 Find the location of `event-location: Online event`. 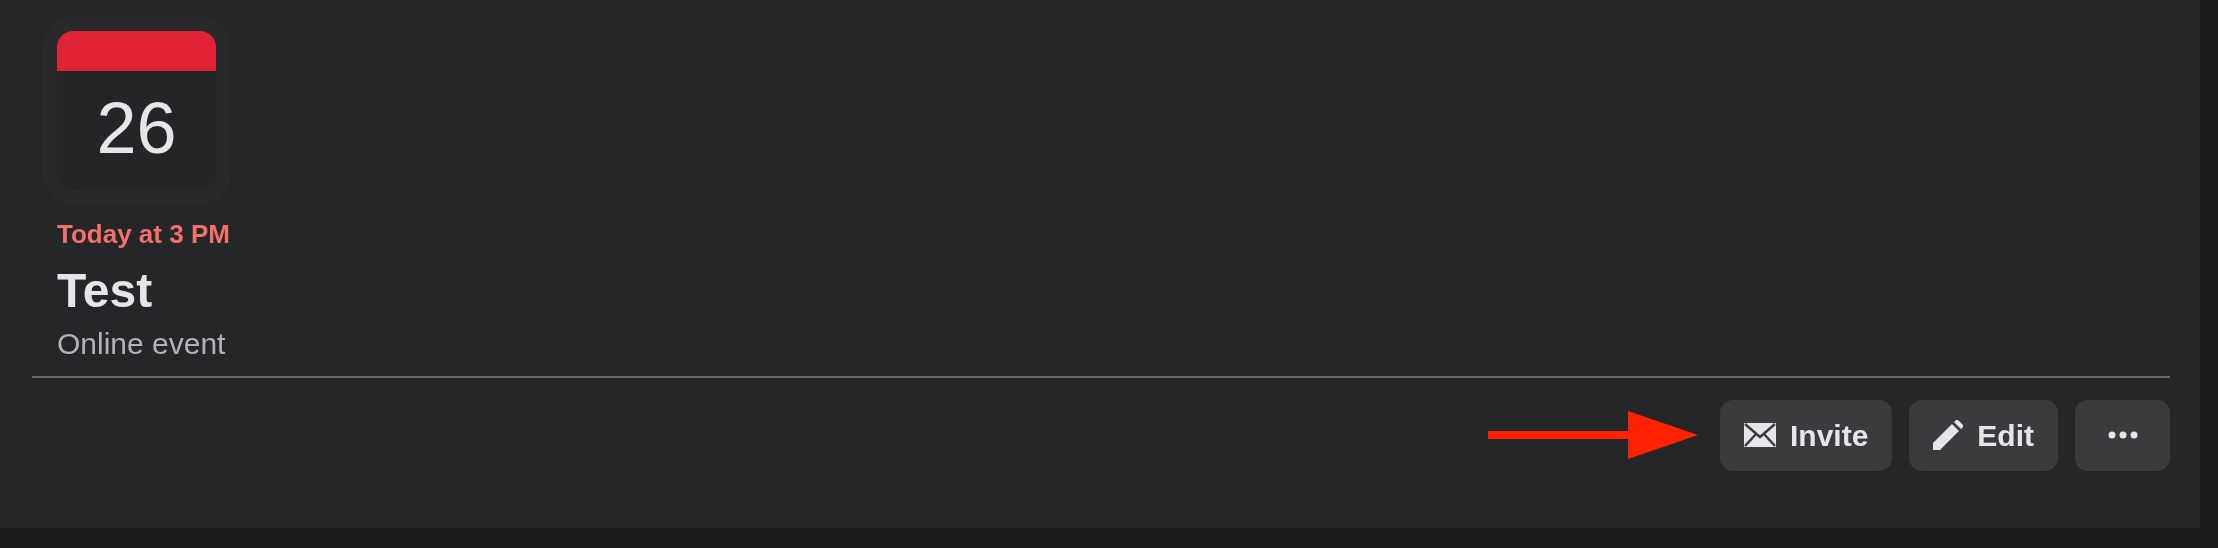

event-location: Online event is located at coordinates (142, 343).